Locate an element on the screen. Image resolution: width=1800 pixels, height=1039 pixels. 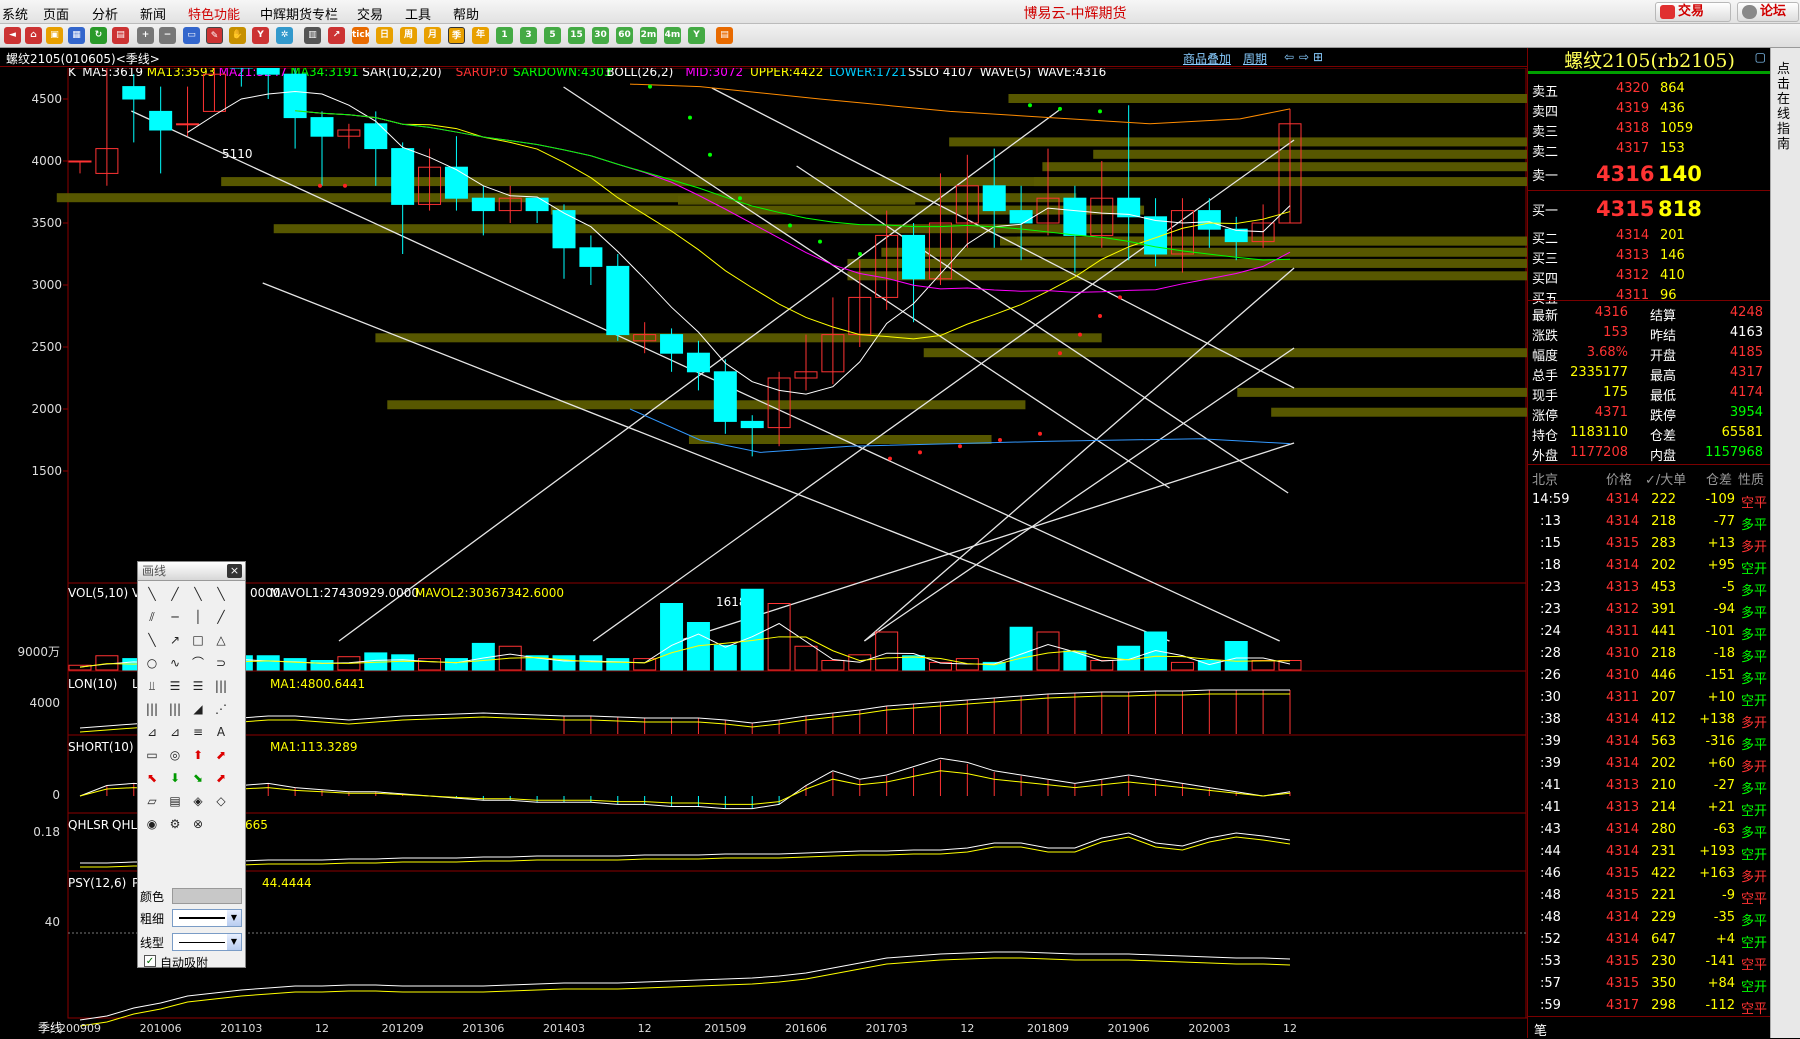
period-lines-icon: ||| is located at coordinates (175, 709).